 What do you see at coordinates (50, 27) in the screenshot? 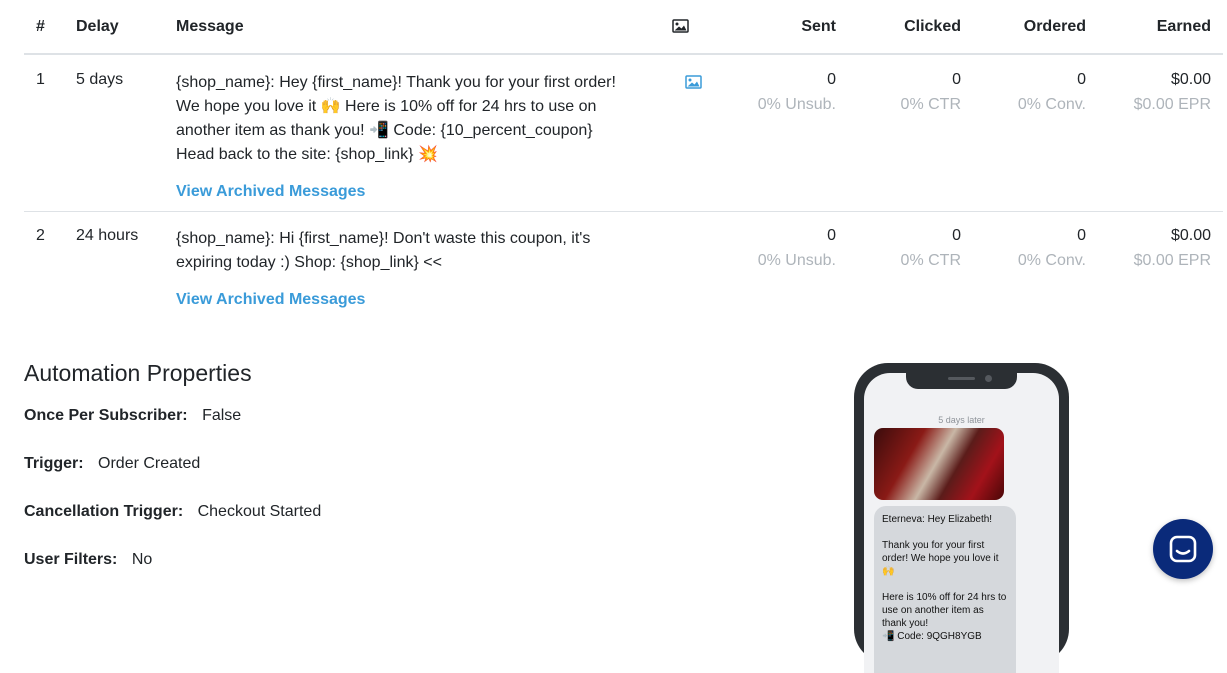
I see `header-index: #` at bounding box center [50, 27].